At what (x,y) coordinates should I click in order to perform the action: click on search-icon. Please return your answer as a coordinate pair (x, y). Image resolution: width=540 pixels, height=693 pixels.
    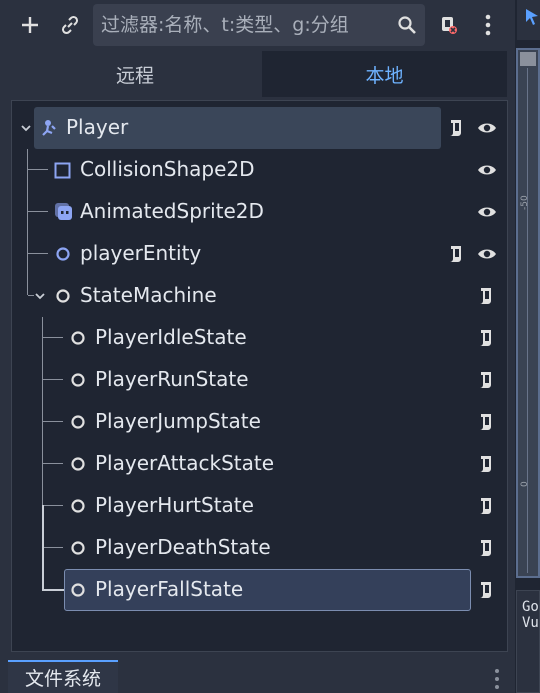
    Looking at the image, I should click on (407, 25).